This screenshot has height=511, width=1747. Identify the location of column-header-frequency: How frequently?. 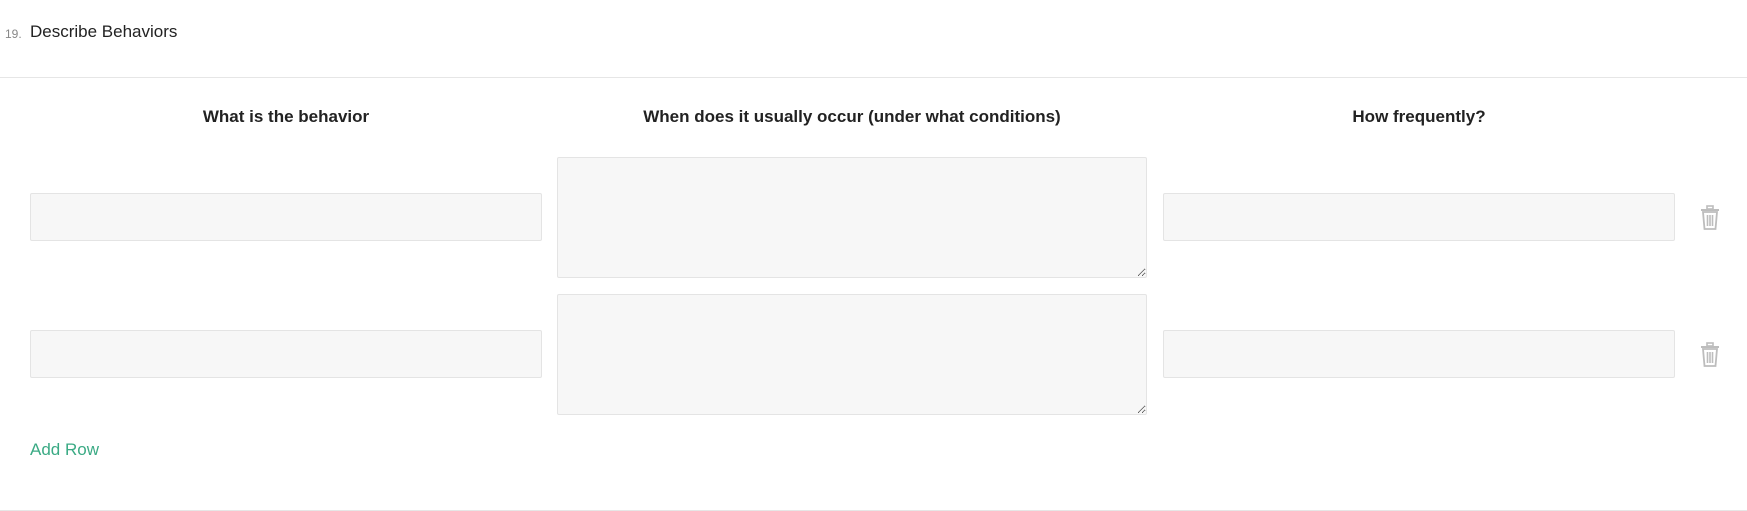
(1419, 116).